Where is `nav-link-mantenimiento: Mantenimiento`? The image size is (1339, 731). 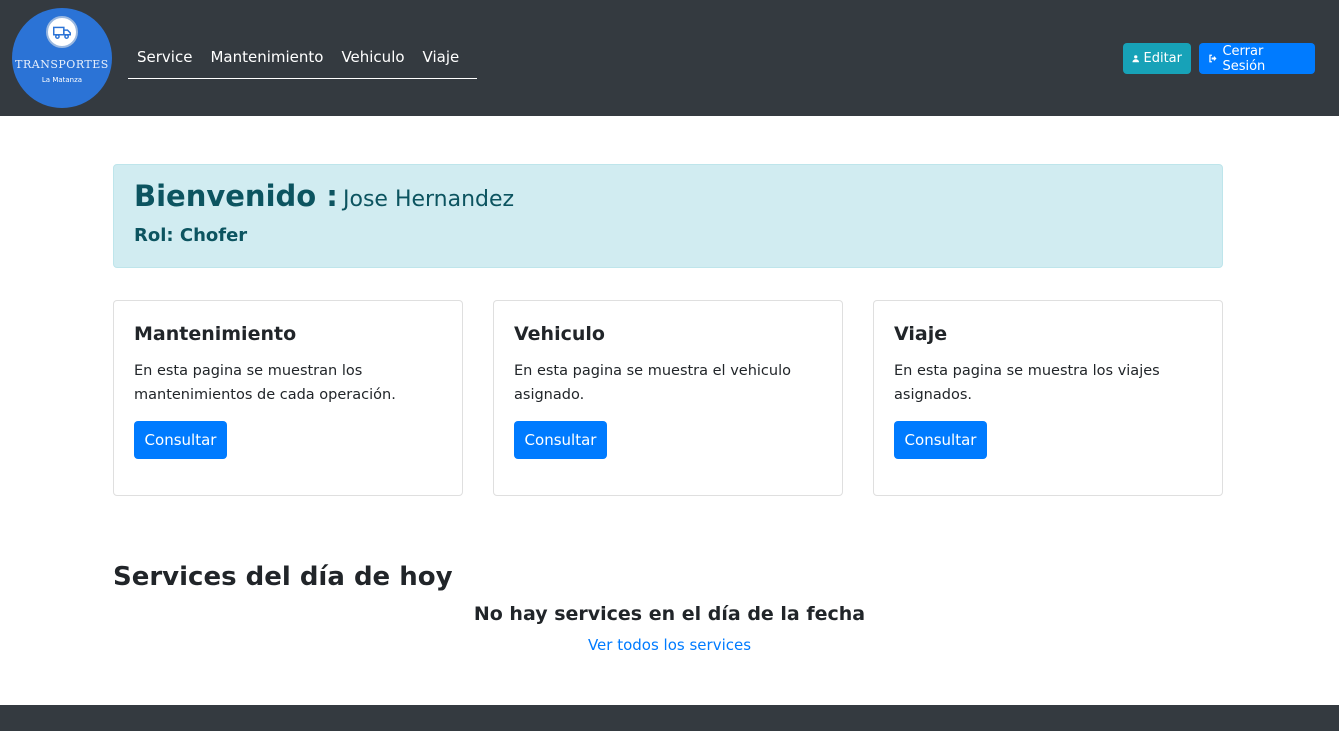
nav-link-mantenimiento: Mantenimiento is located at coordinates (266, 53).